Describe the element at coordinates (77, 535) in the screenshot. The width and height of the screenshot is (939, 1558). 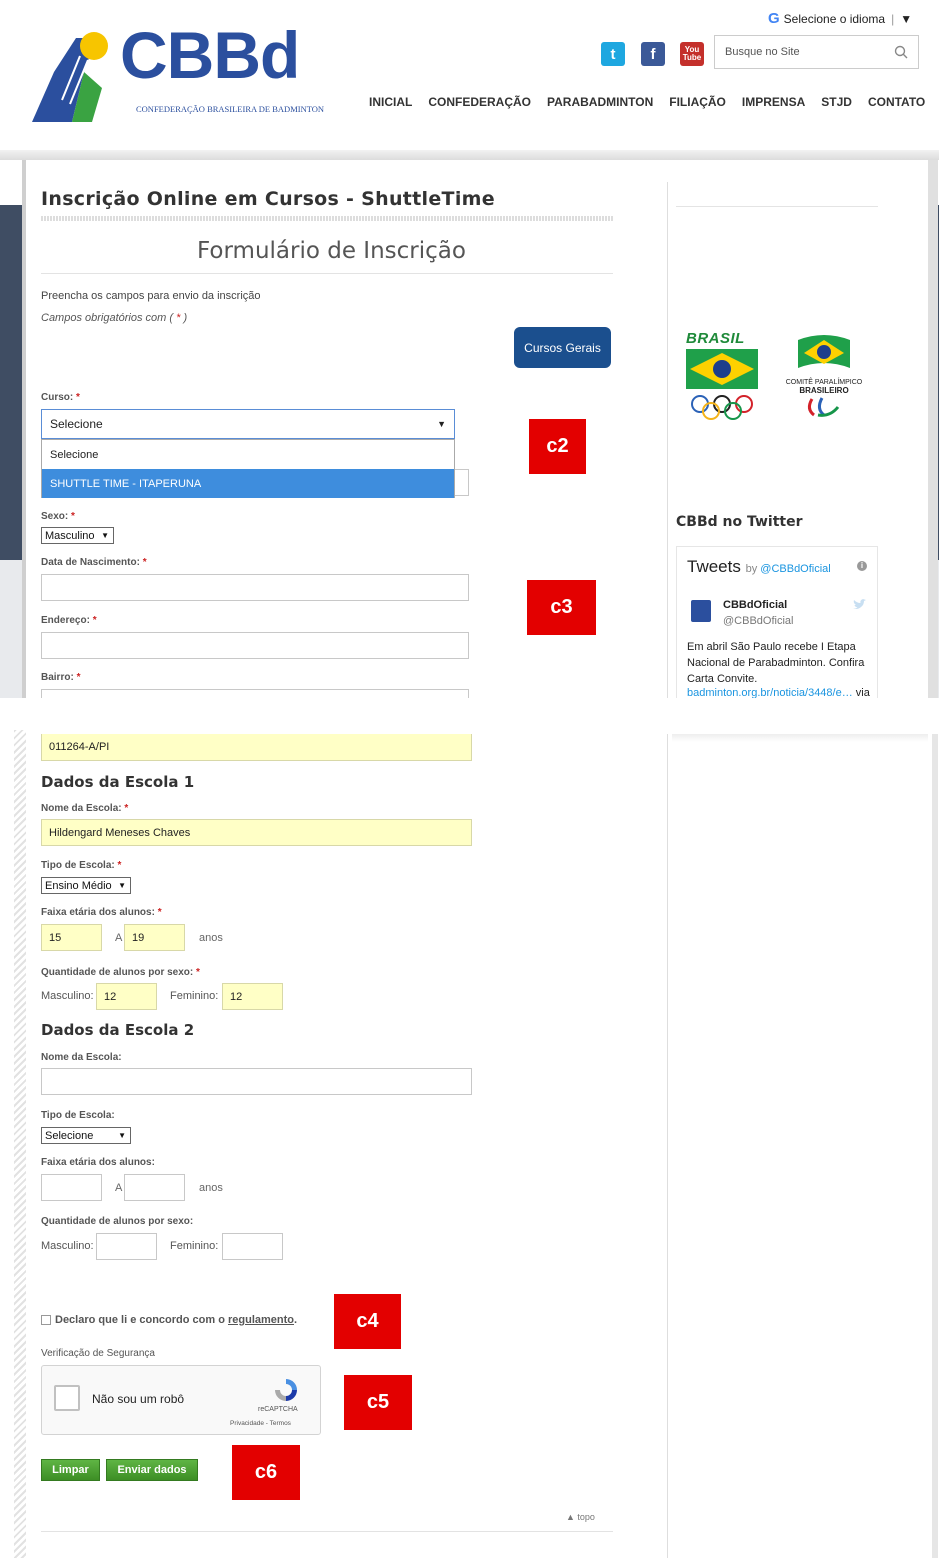
I see `sexo-select: Masculino ▼` at that location.